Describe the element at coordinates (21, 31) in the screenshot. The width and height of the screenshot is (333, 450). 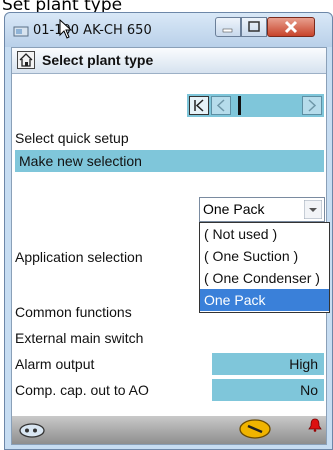
I see `app-icon` at that location.